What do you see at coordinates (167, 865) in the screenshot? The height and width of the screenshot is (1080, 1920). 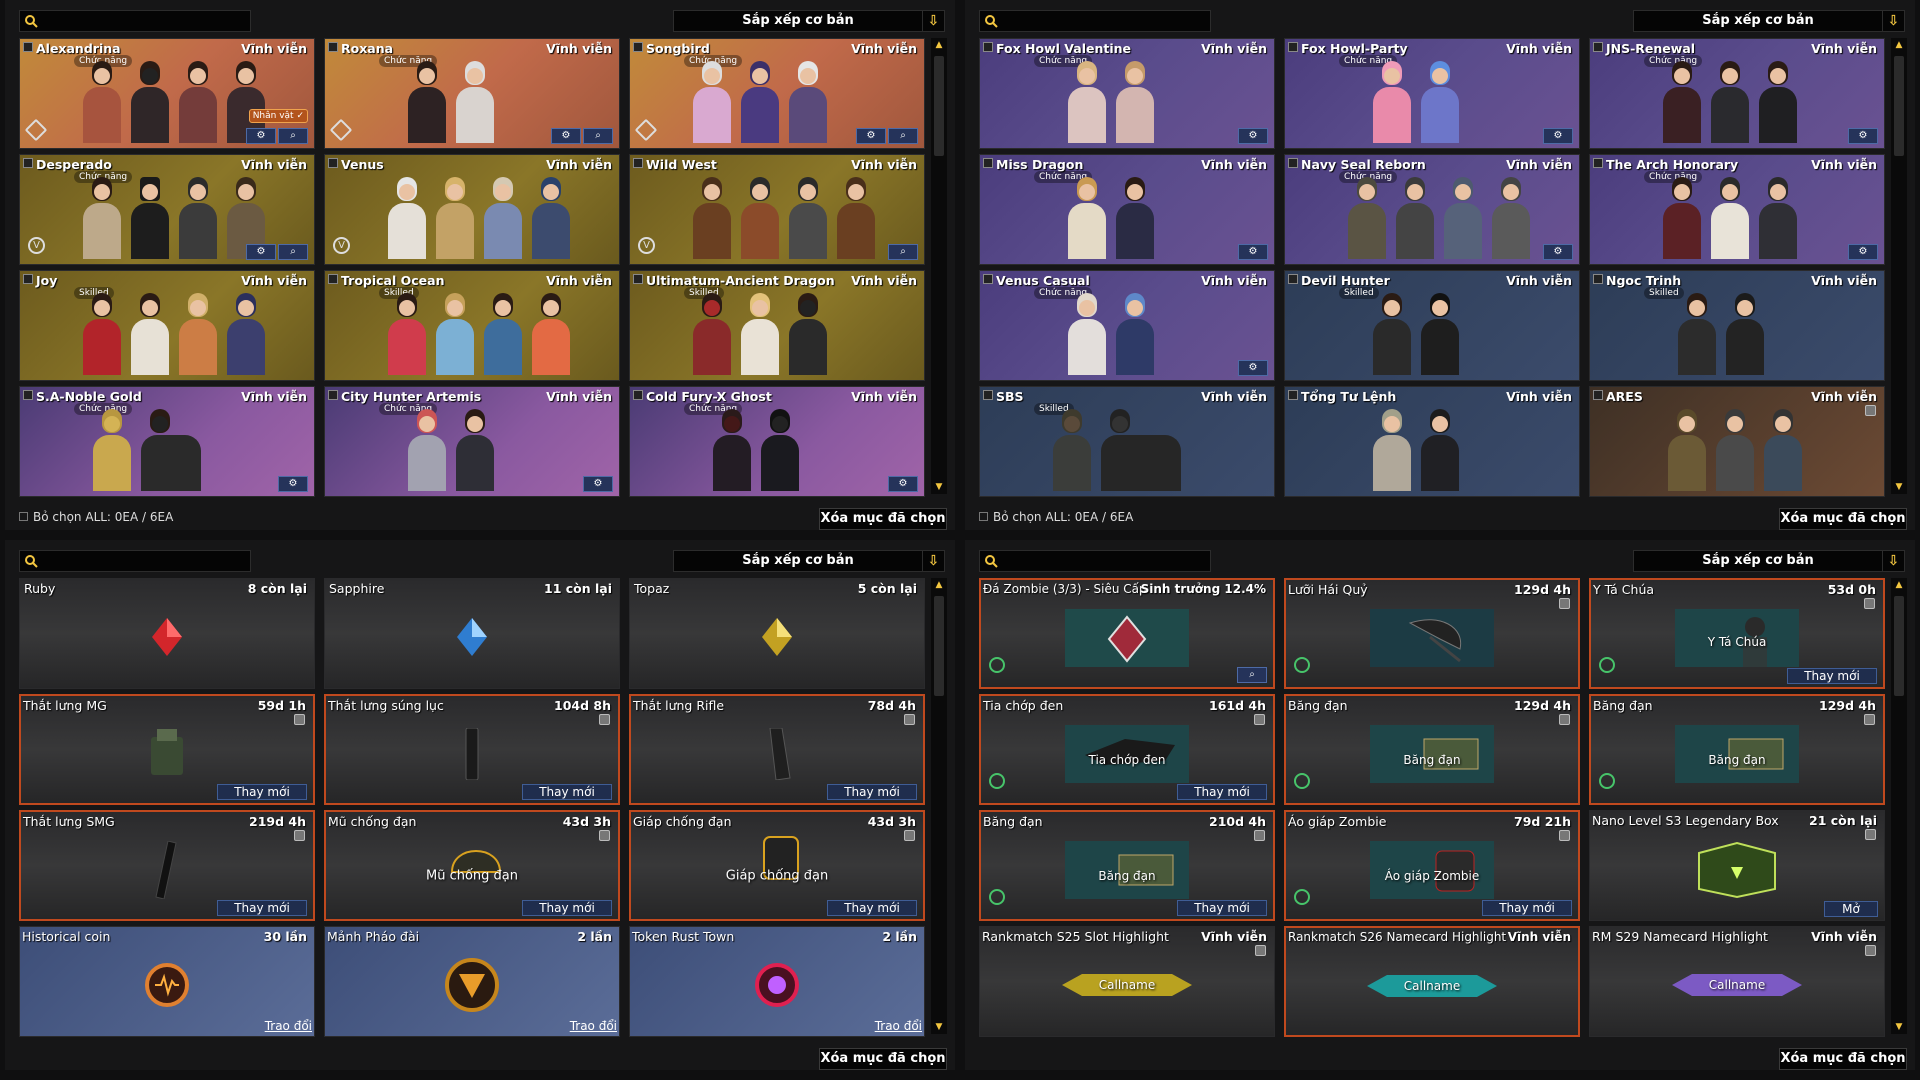 I see `item-card: Thắt lưng SMG 219d 4h Thay mới` at bounding box center [167, 865].